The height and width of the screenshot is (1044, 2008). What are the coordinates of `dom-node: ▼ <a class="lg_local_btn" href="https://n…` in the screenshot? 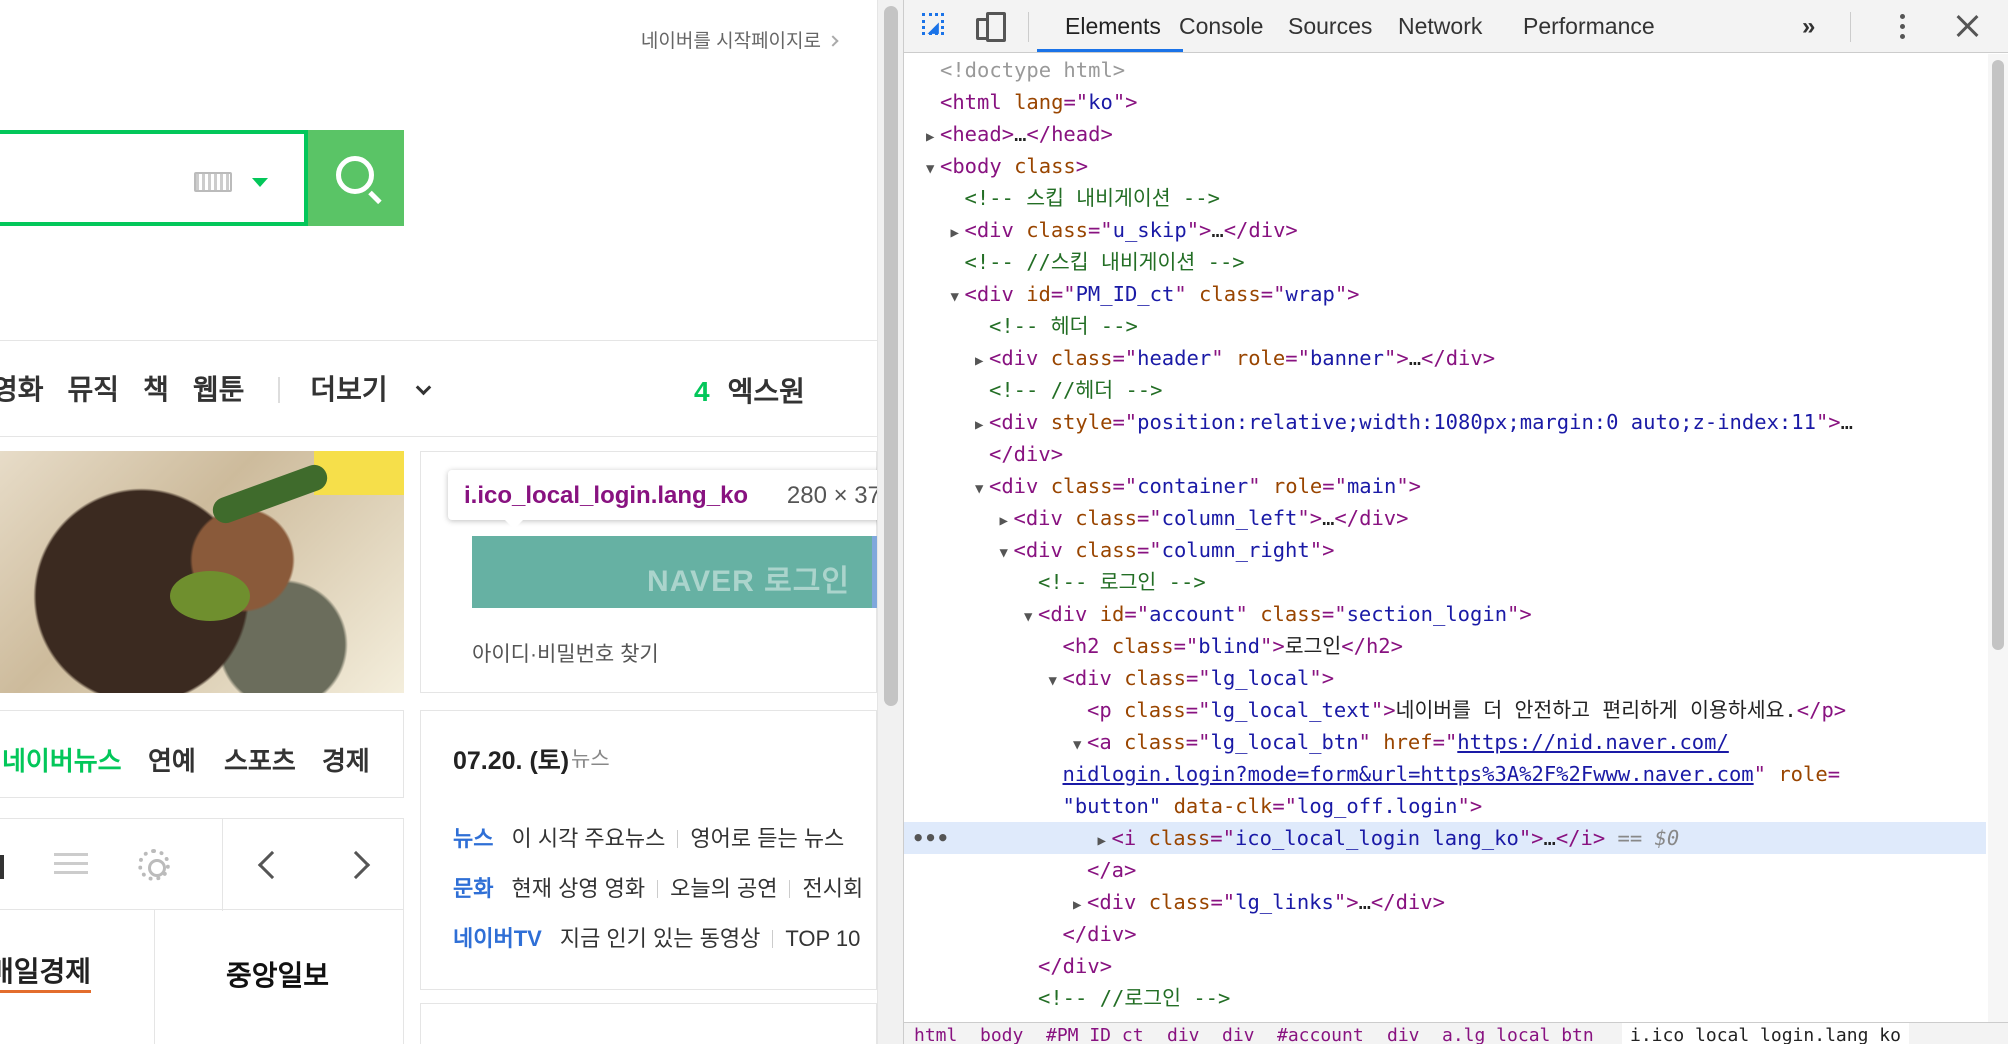 It's located at (1445, 742).